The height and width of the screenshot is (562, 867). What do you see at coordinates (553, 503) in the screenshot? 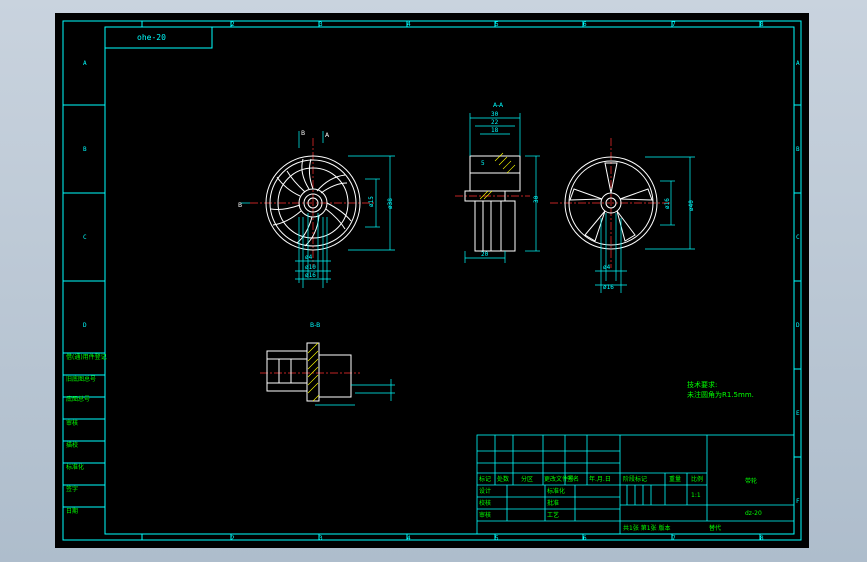
I see `svg-text: 批准` at bounding box center [553, 503].